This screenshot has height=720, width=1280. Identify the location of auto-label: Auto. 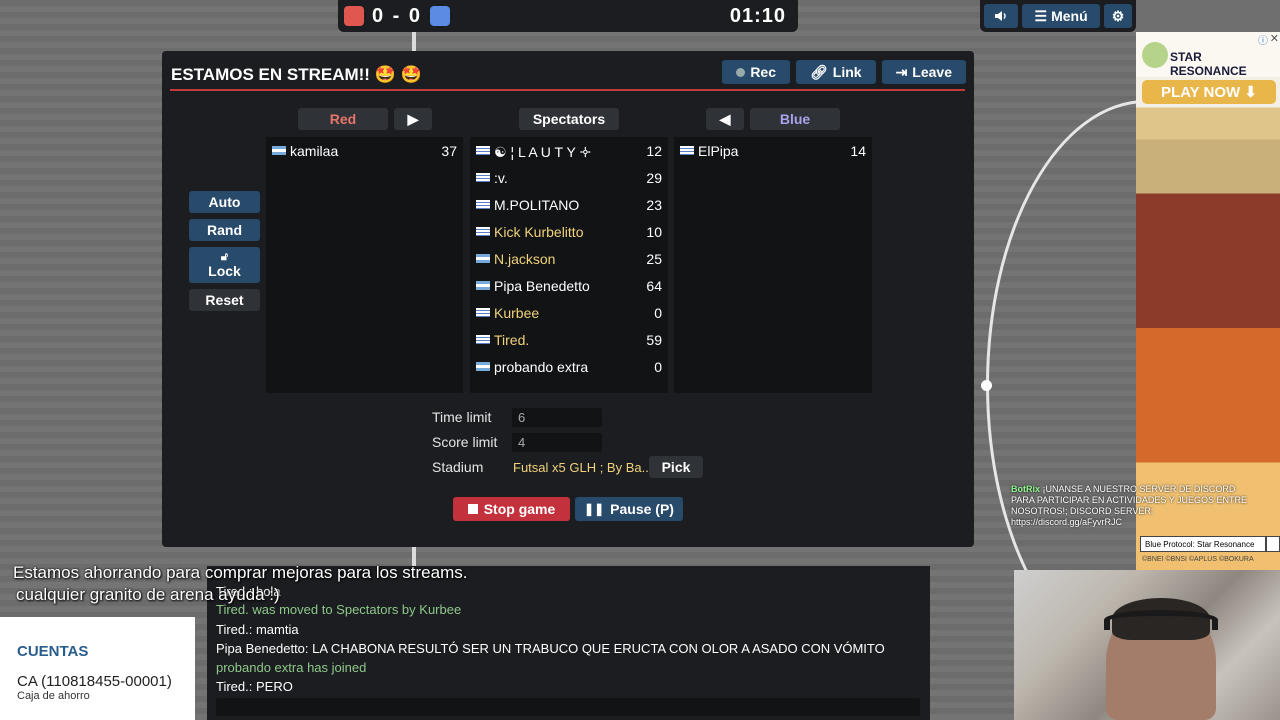
(224, 202).